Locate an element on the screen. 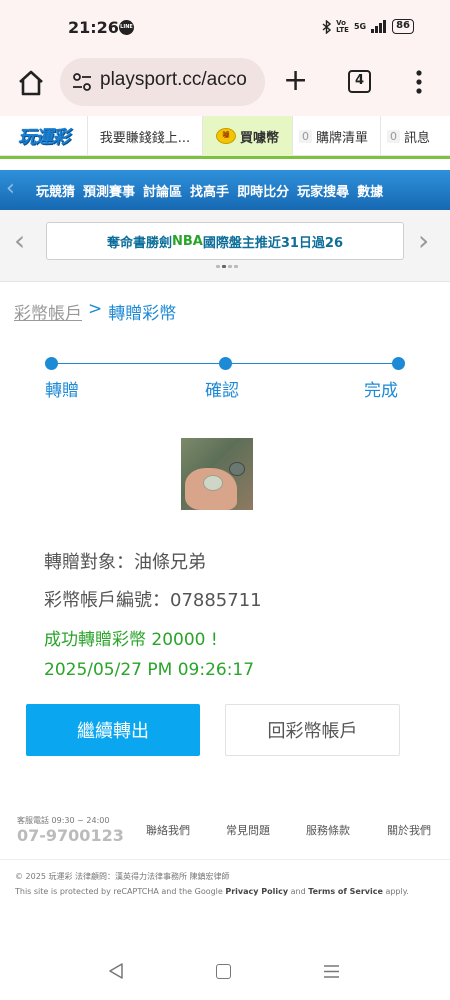  footer-link-contact: 聯絡我們 is located at coordinates (168, 830).